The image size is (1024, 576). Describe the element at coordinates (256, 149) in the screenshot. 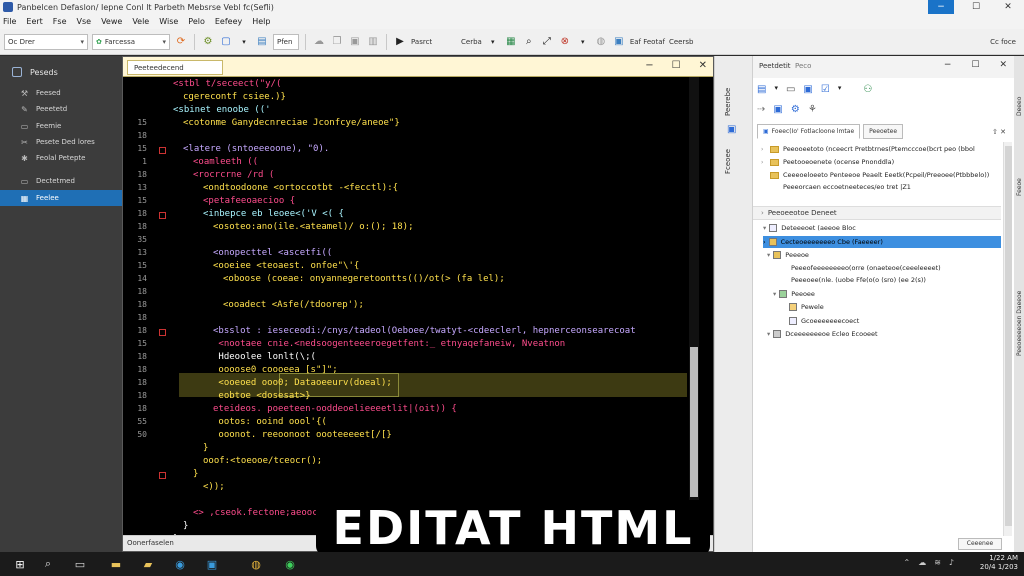

I see `code-line: <latere (sntoeeeoone), "0).` at that location.